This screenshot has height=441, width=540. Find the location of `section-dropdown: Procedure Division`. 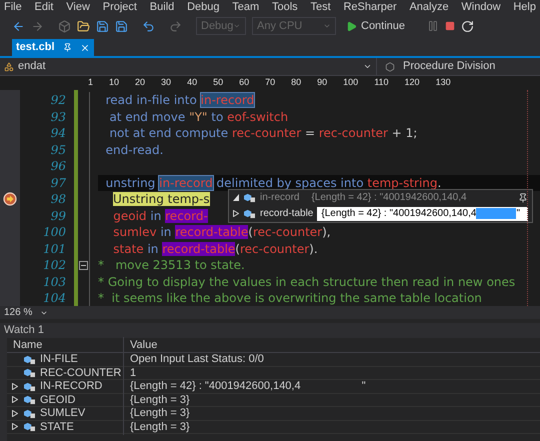

section-dropdown: Procedure Division is located at coordinates (440, 66).